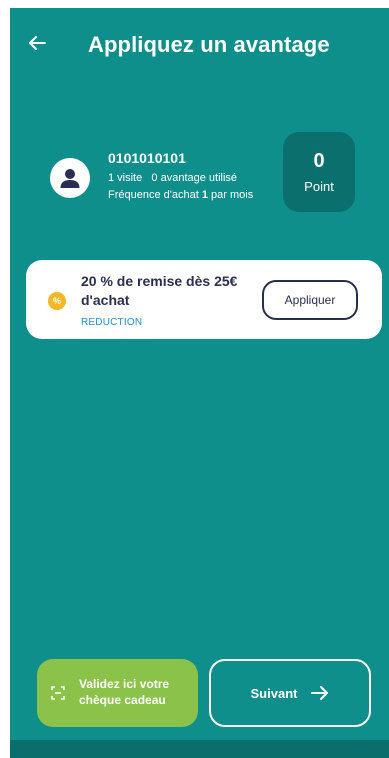 Image resolution: width=389 pixels, height=758 pixels. I want to click on back-button, so click(37, 43).